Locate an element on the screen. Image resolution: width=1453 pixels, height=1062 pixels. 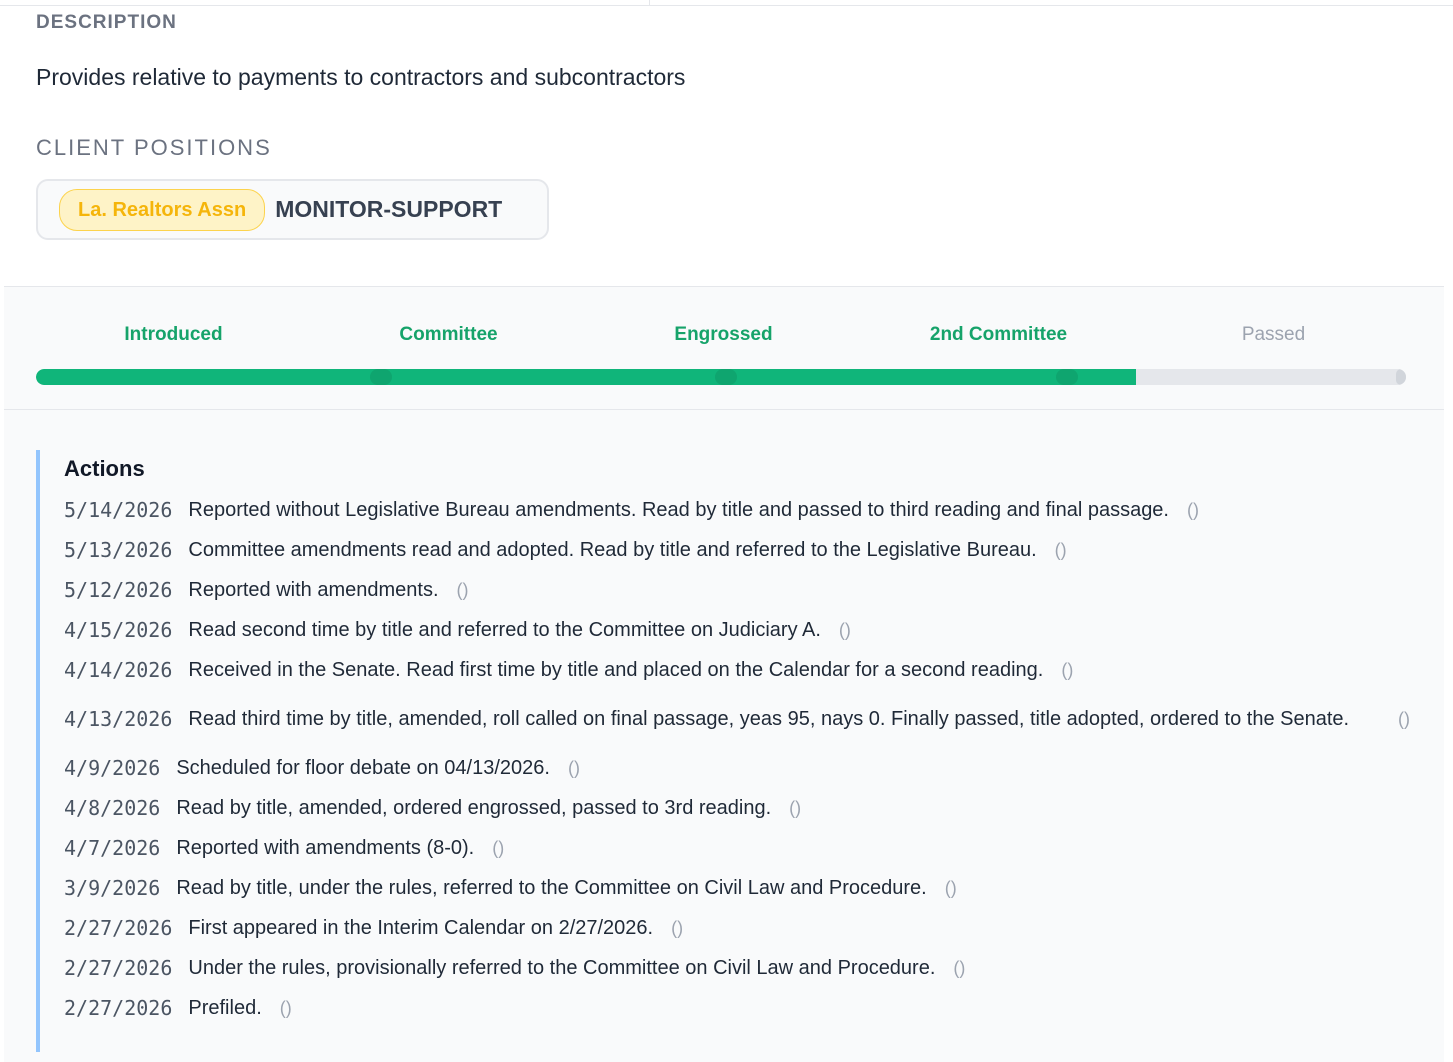
stage-introduced: Introduced is located at coordinates (173, 334).